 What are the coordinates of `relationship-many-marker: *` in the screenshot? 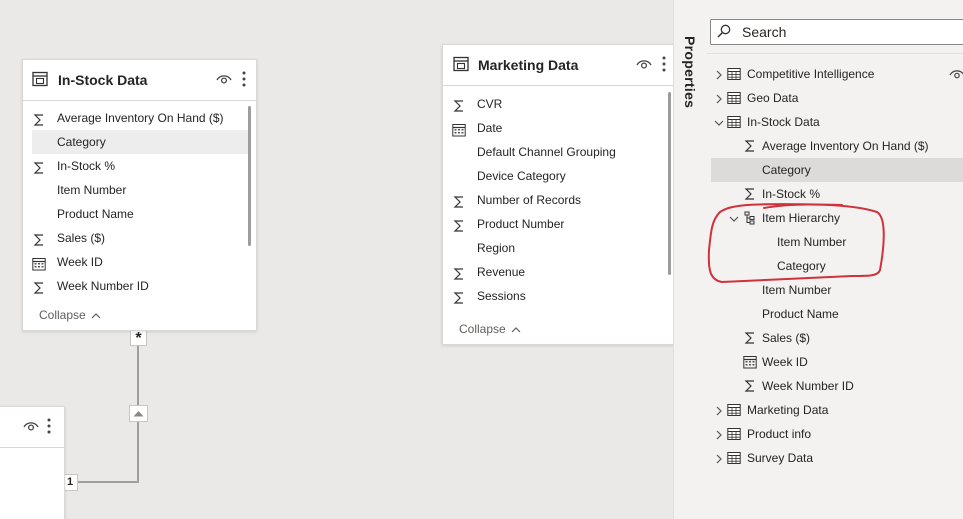 It's located at (138, 338).